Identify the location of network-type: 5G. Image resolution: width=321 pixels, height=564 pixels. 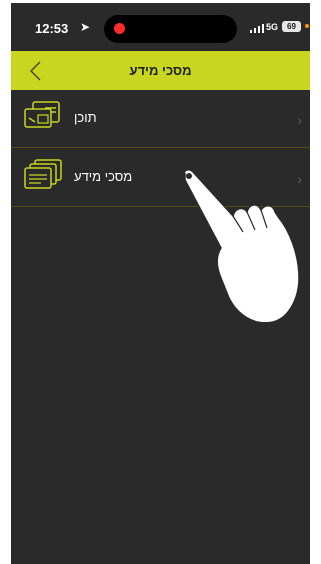
(272, 27).